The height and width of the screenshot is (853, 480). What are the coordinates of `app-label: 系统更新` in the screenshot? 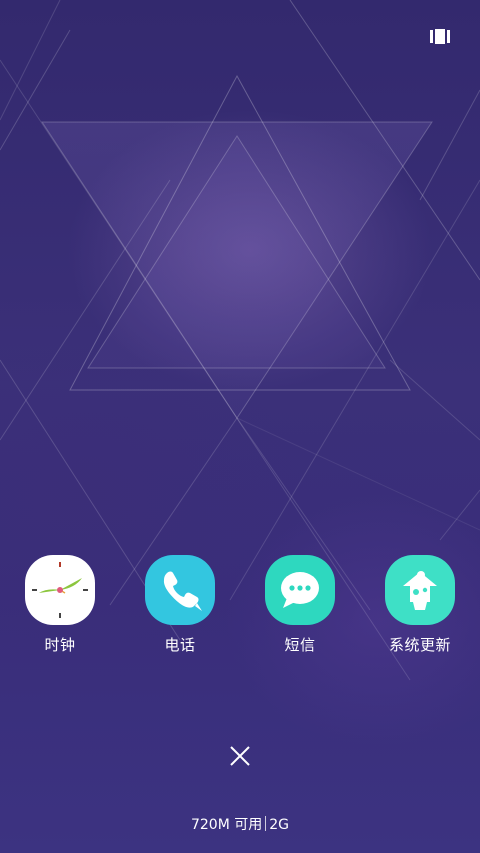 It's located at (419, 645).